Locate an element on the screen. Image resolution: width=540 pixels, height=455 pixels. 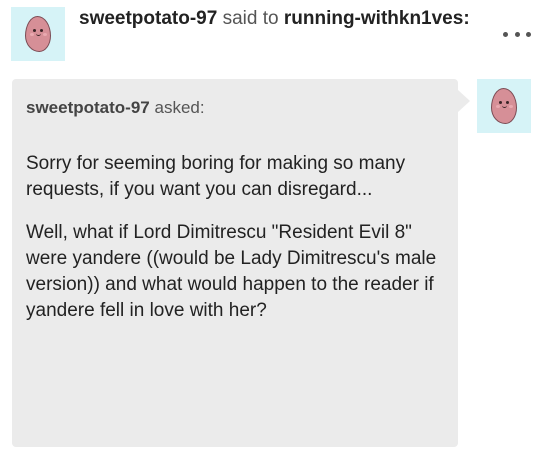
author-avatar is located at coordinates (38, 34).